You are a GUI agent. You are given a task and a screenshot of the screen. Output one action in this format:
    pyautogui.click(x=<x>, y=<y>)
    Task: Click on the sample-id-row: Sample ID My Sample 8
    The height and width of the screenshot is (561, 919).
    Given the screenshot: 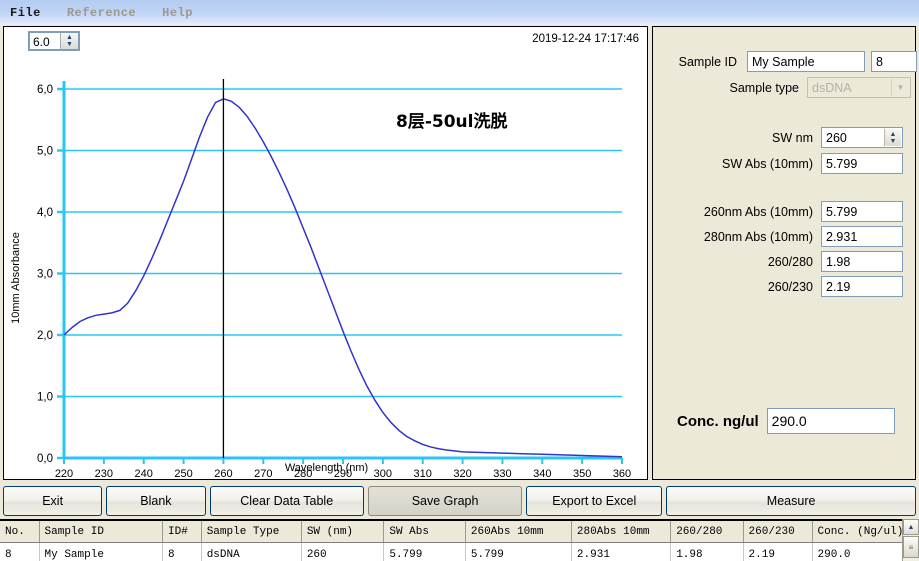 What is the action you would take?
    pyautogui.click(x=790, y=61)
    